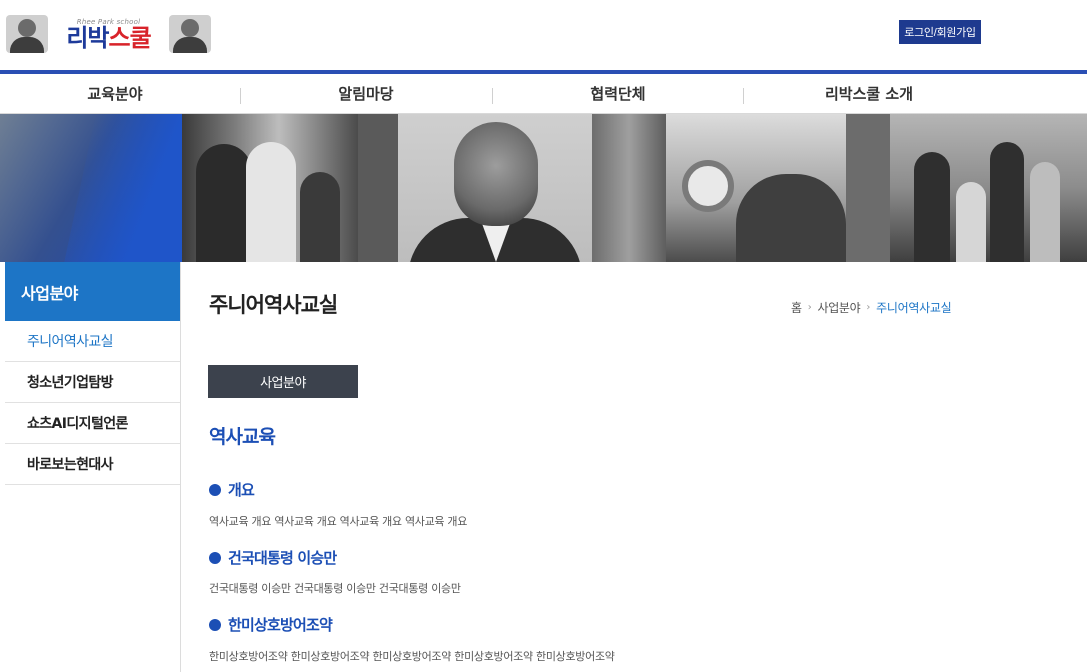 The width and height of the screenshot is (1087, 672). I want to click on nav-item-partners: 협력단체, so click(618, 93).